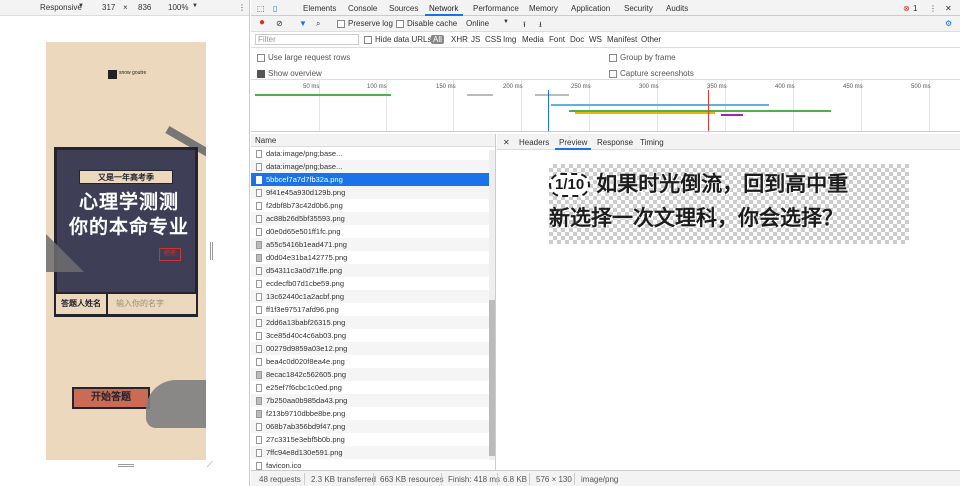  Describe the element at coordinates (261, 8) in the screenshot. I see `inspect-icon: ⬚` at that location.